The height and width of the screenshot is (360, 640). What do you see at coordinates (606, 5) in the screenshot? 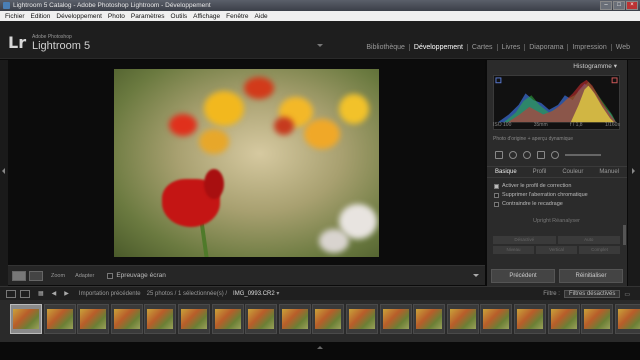
I see `minimize-button: –` at bounding box center [606, 5].